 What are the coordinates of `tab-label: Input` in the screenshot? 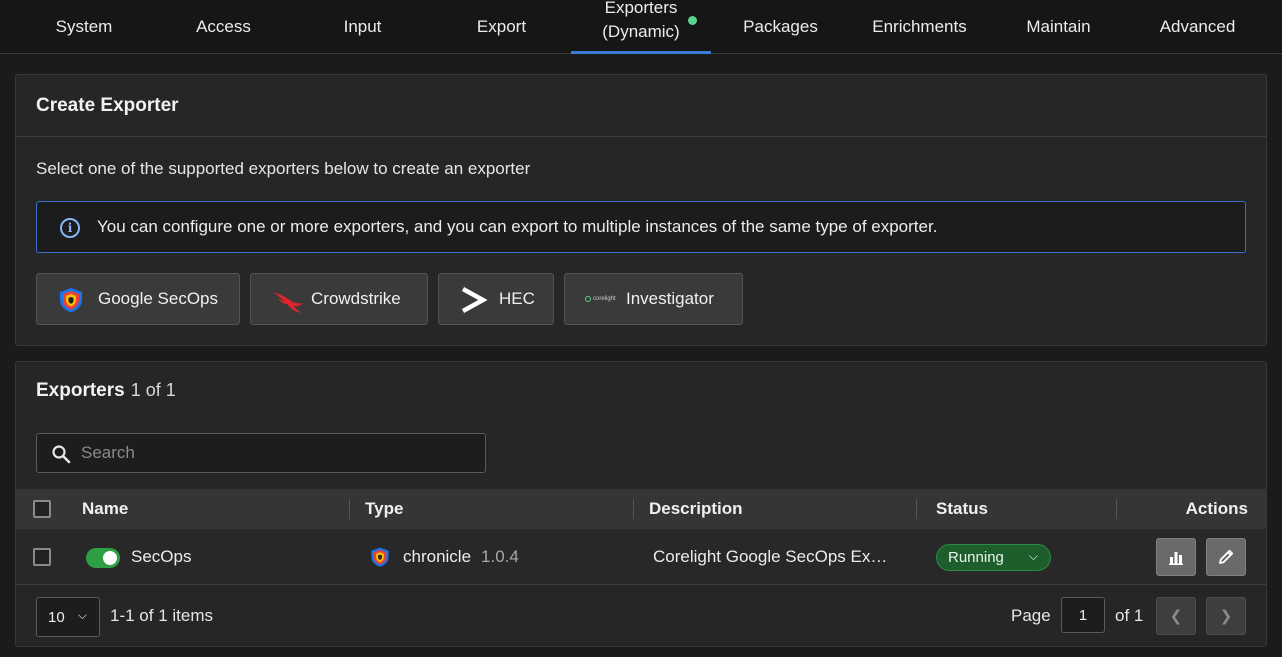 It's located at (362, 26).